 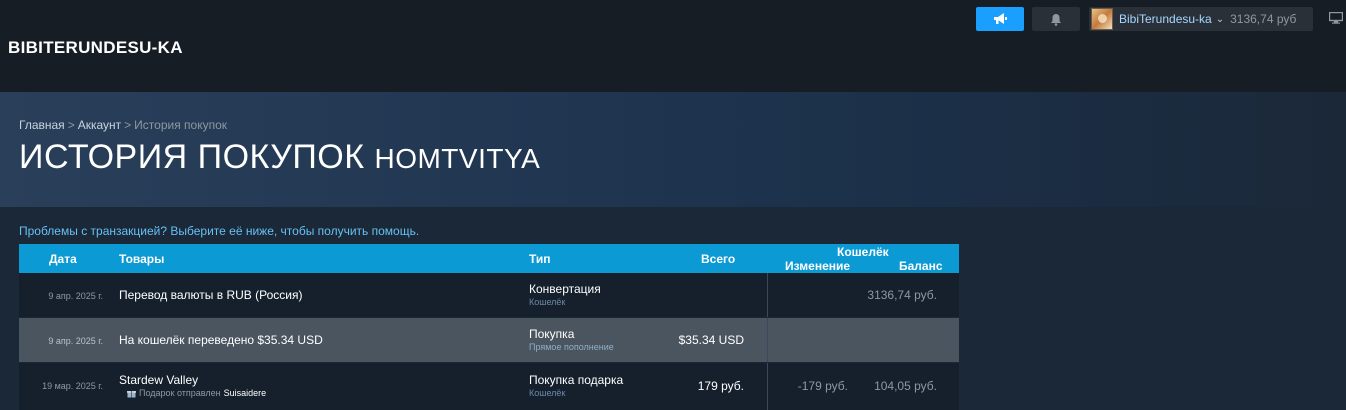 I want to click on header-change: Изменение, so click(x=818, y=266).